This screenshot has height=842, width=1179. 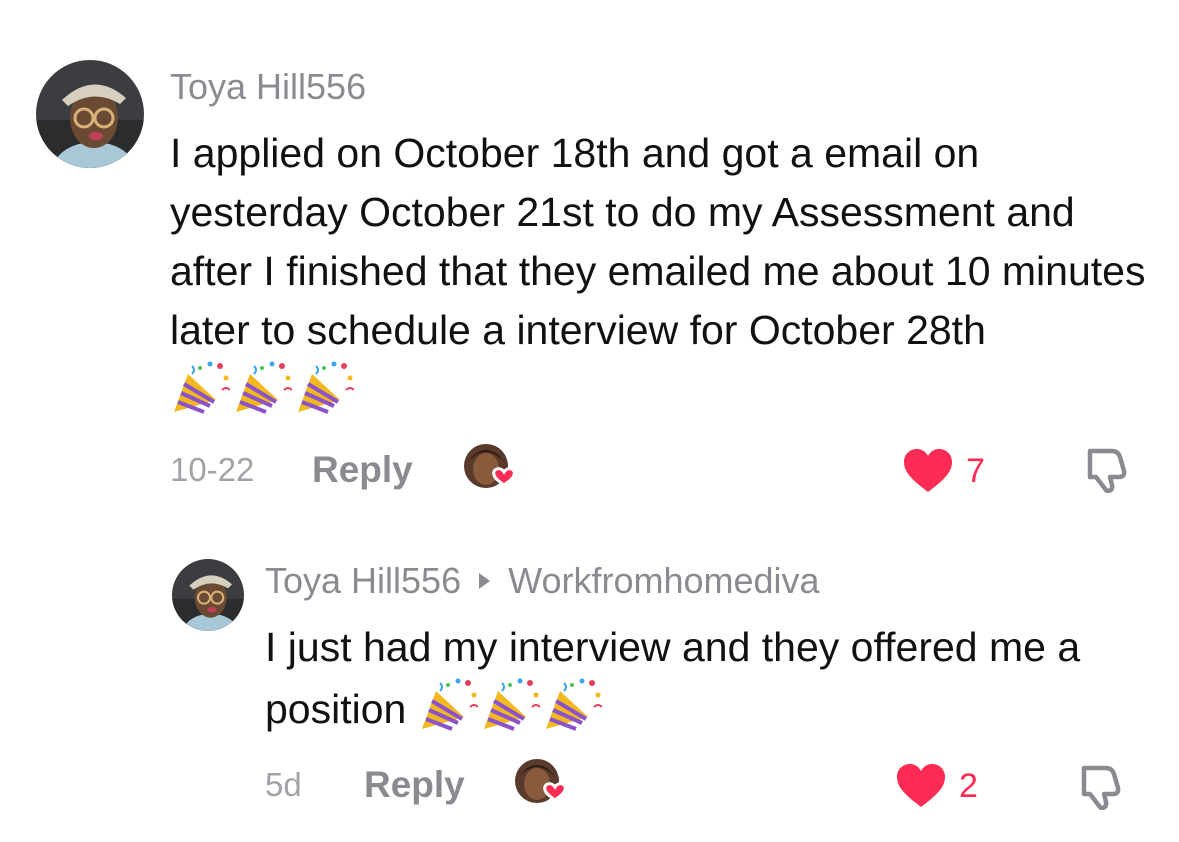 I want to click on replied-to-username: Workfromhomediva, so click(x=663, y=581).